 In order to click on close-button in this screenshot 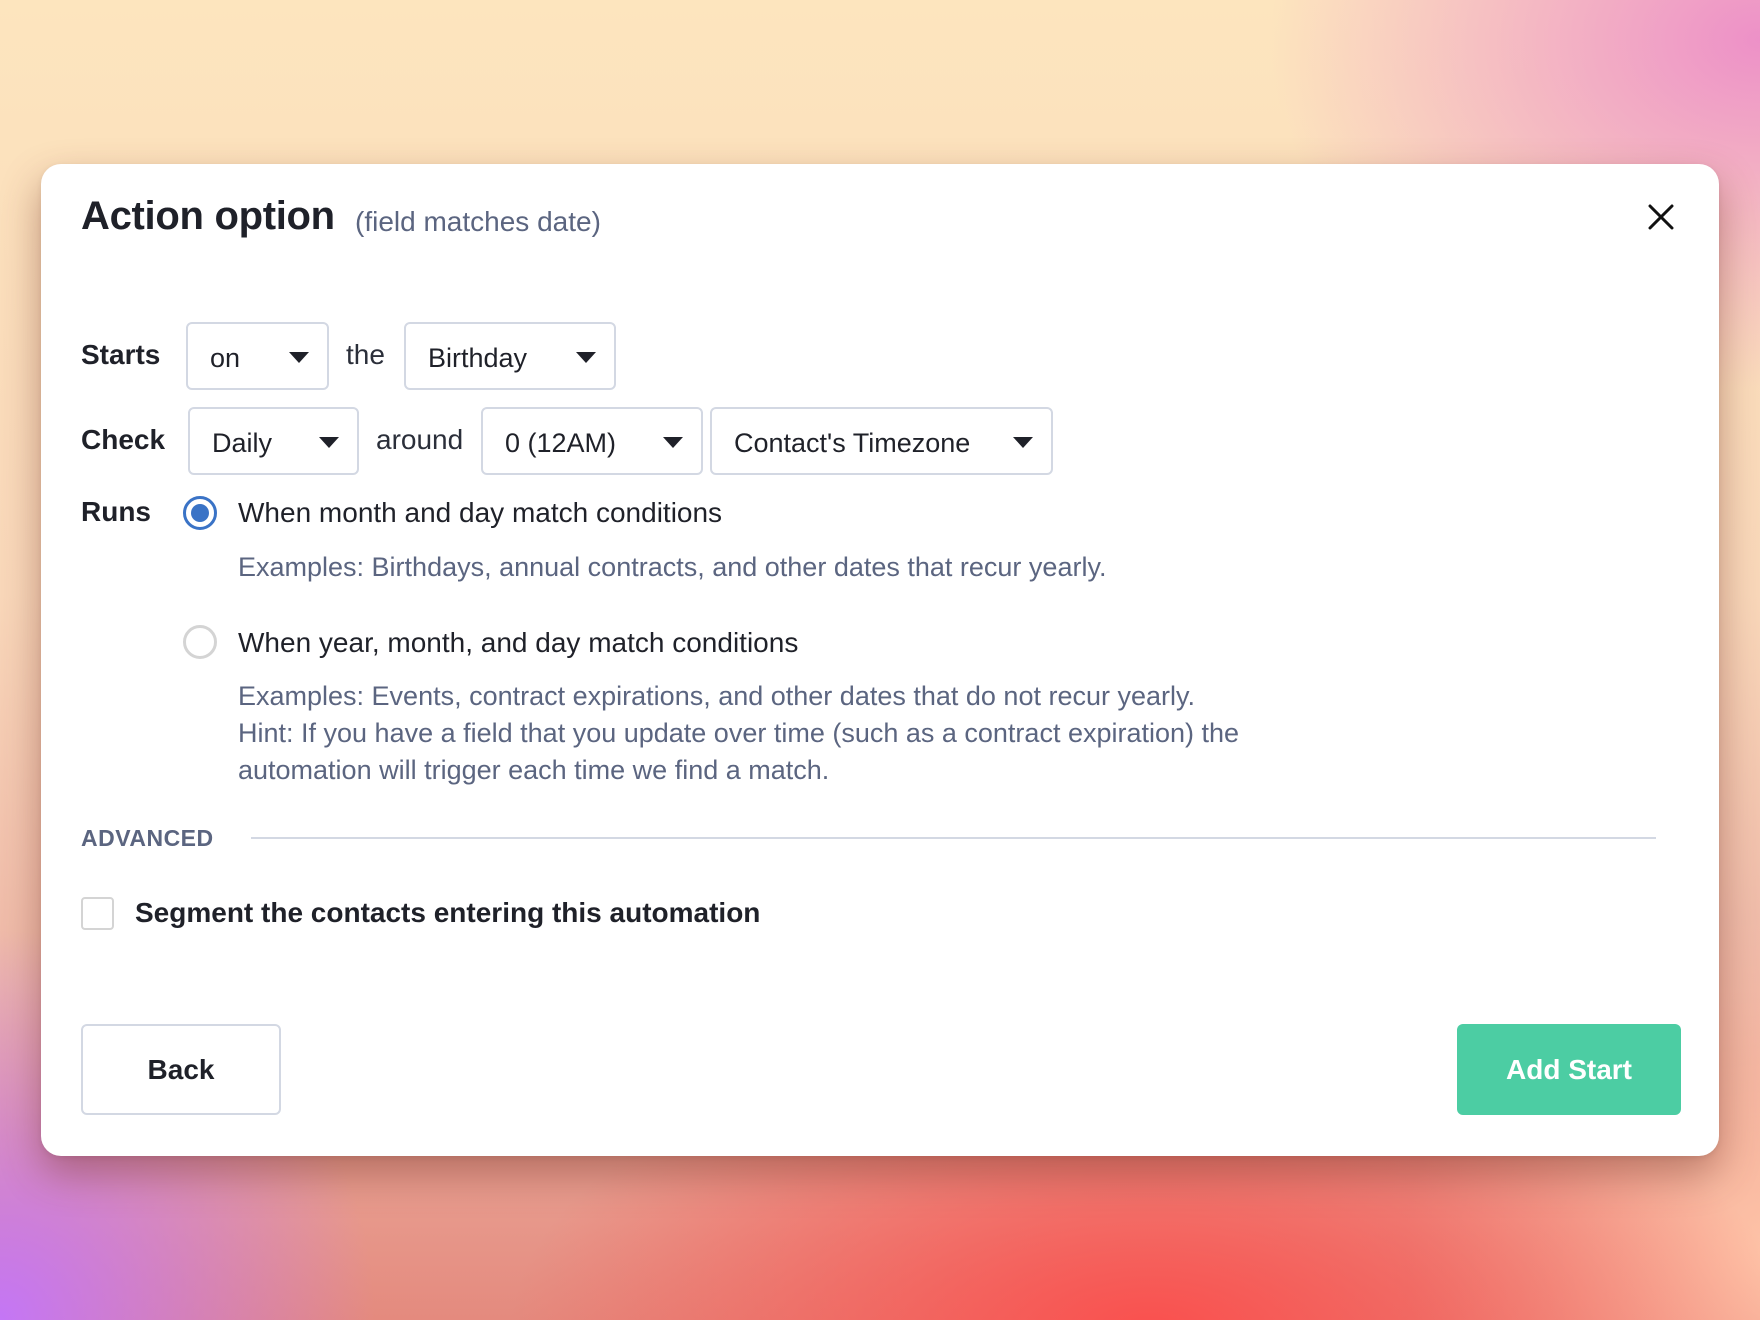, I will do `click(1661, 217)`.